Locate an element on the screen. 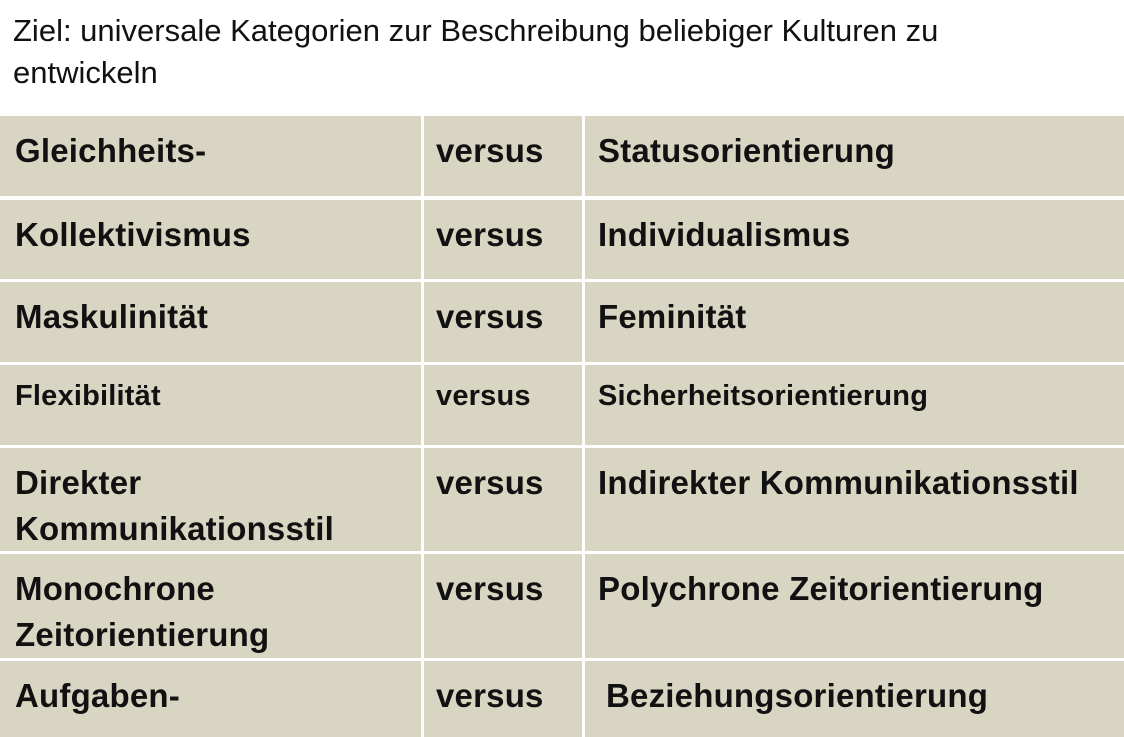  left-term: Kollektivismus is located at coordinates (210, 239).